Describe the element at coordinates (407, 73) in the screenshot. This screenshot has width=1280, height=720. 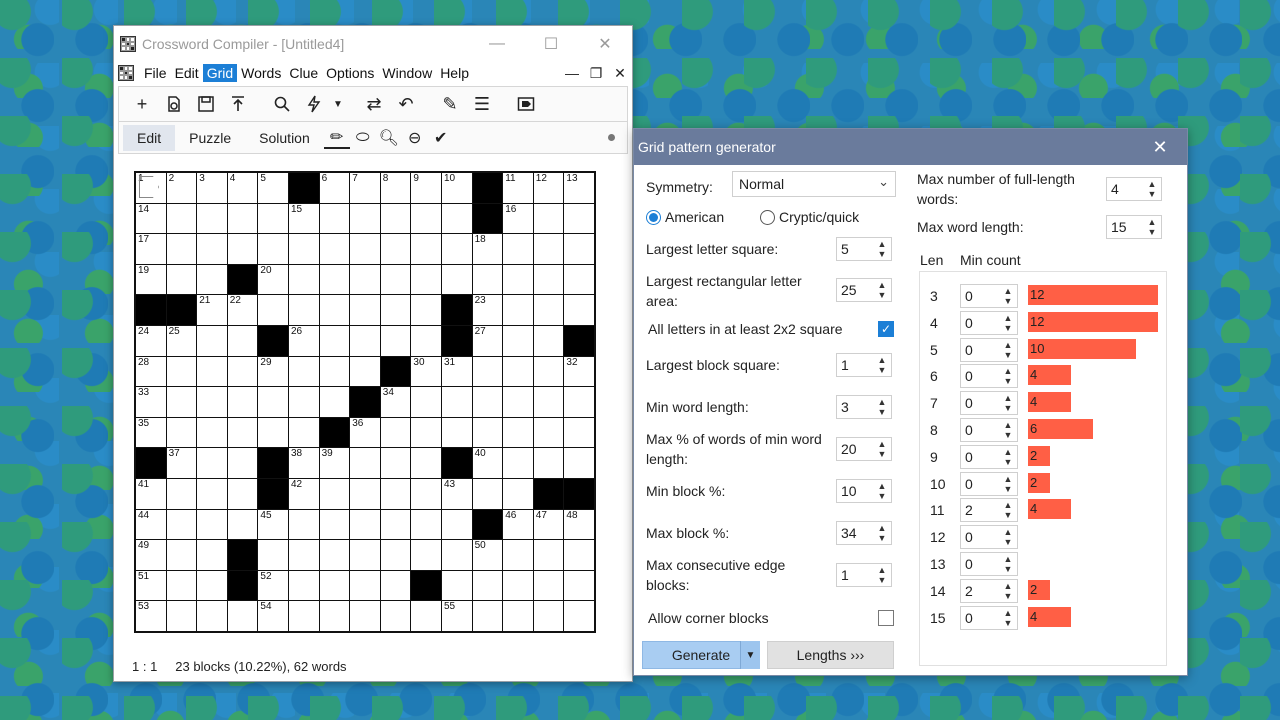
I see `menu-window: Window` at that location.